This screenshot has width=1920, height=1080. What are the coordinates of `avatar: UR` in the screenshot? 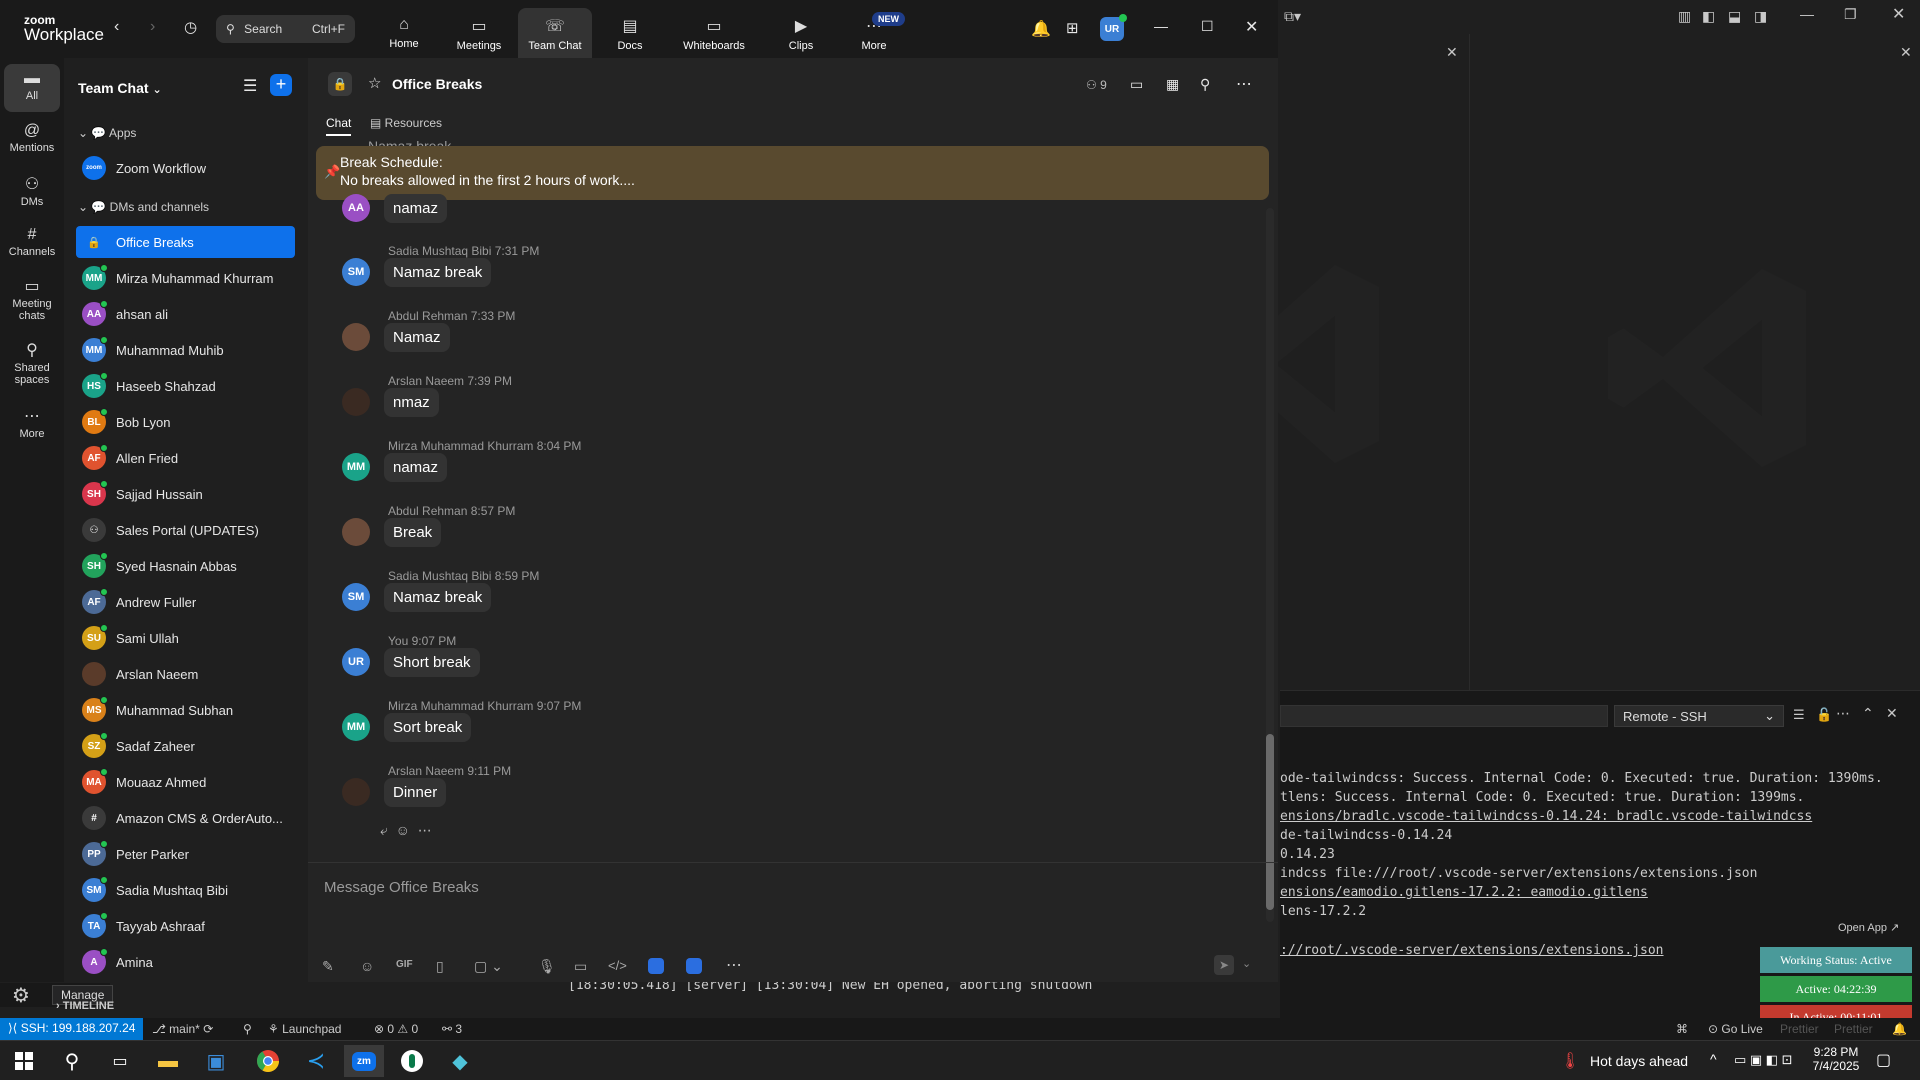 It's located at (356, 662).